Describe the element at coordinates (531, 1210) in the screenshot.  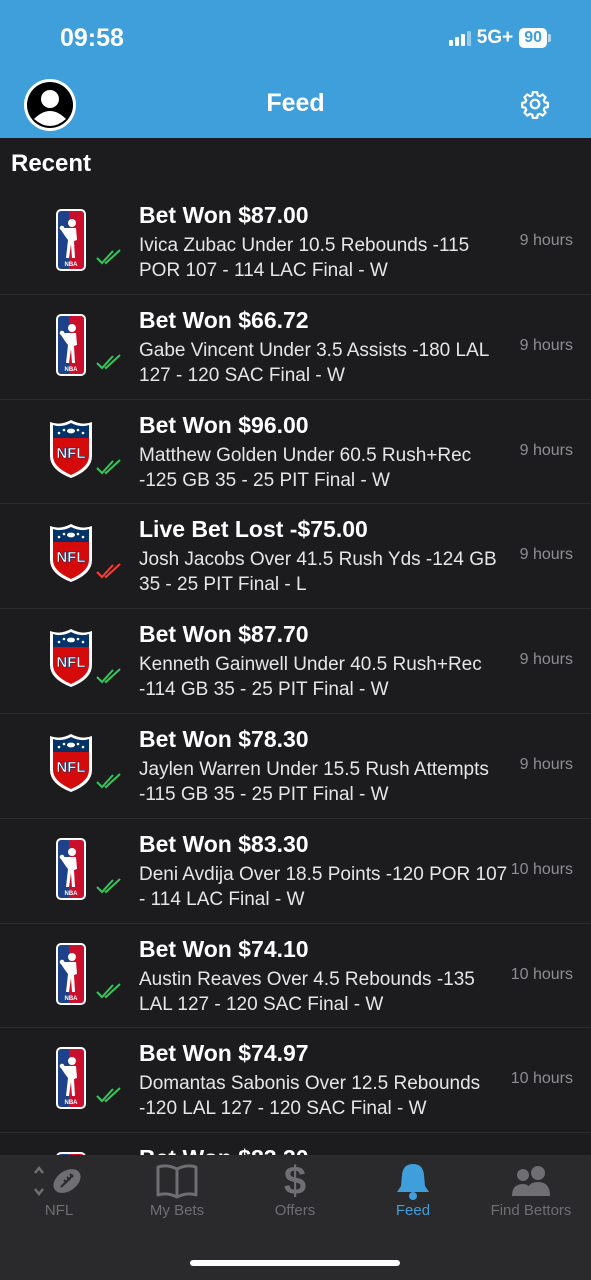
I see `tab-label: Find Bettors` at that location.